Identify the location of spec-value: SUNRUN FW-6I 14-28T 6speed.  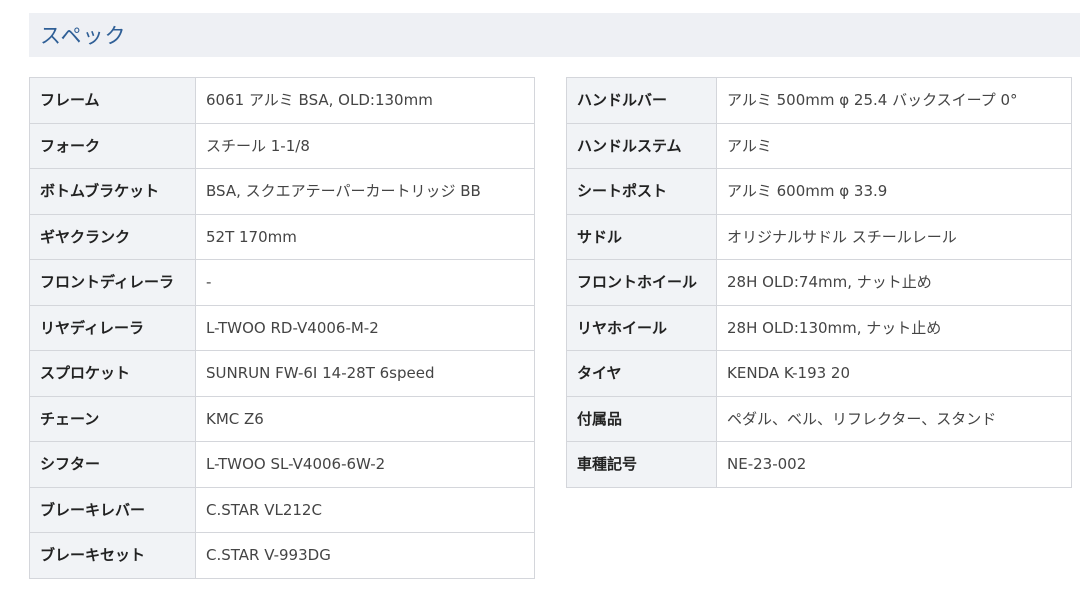
(365, 373).